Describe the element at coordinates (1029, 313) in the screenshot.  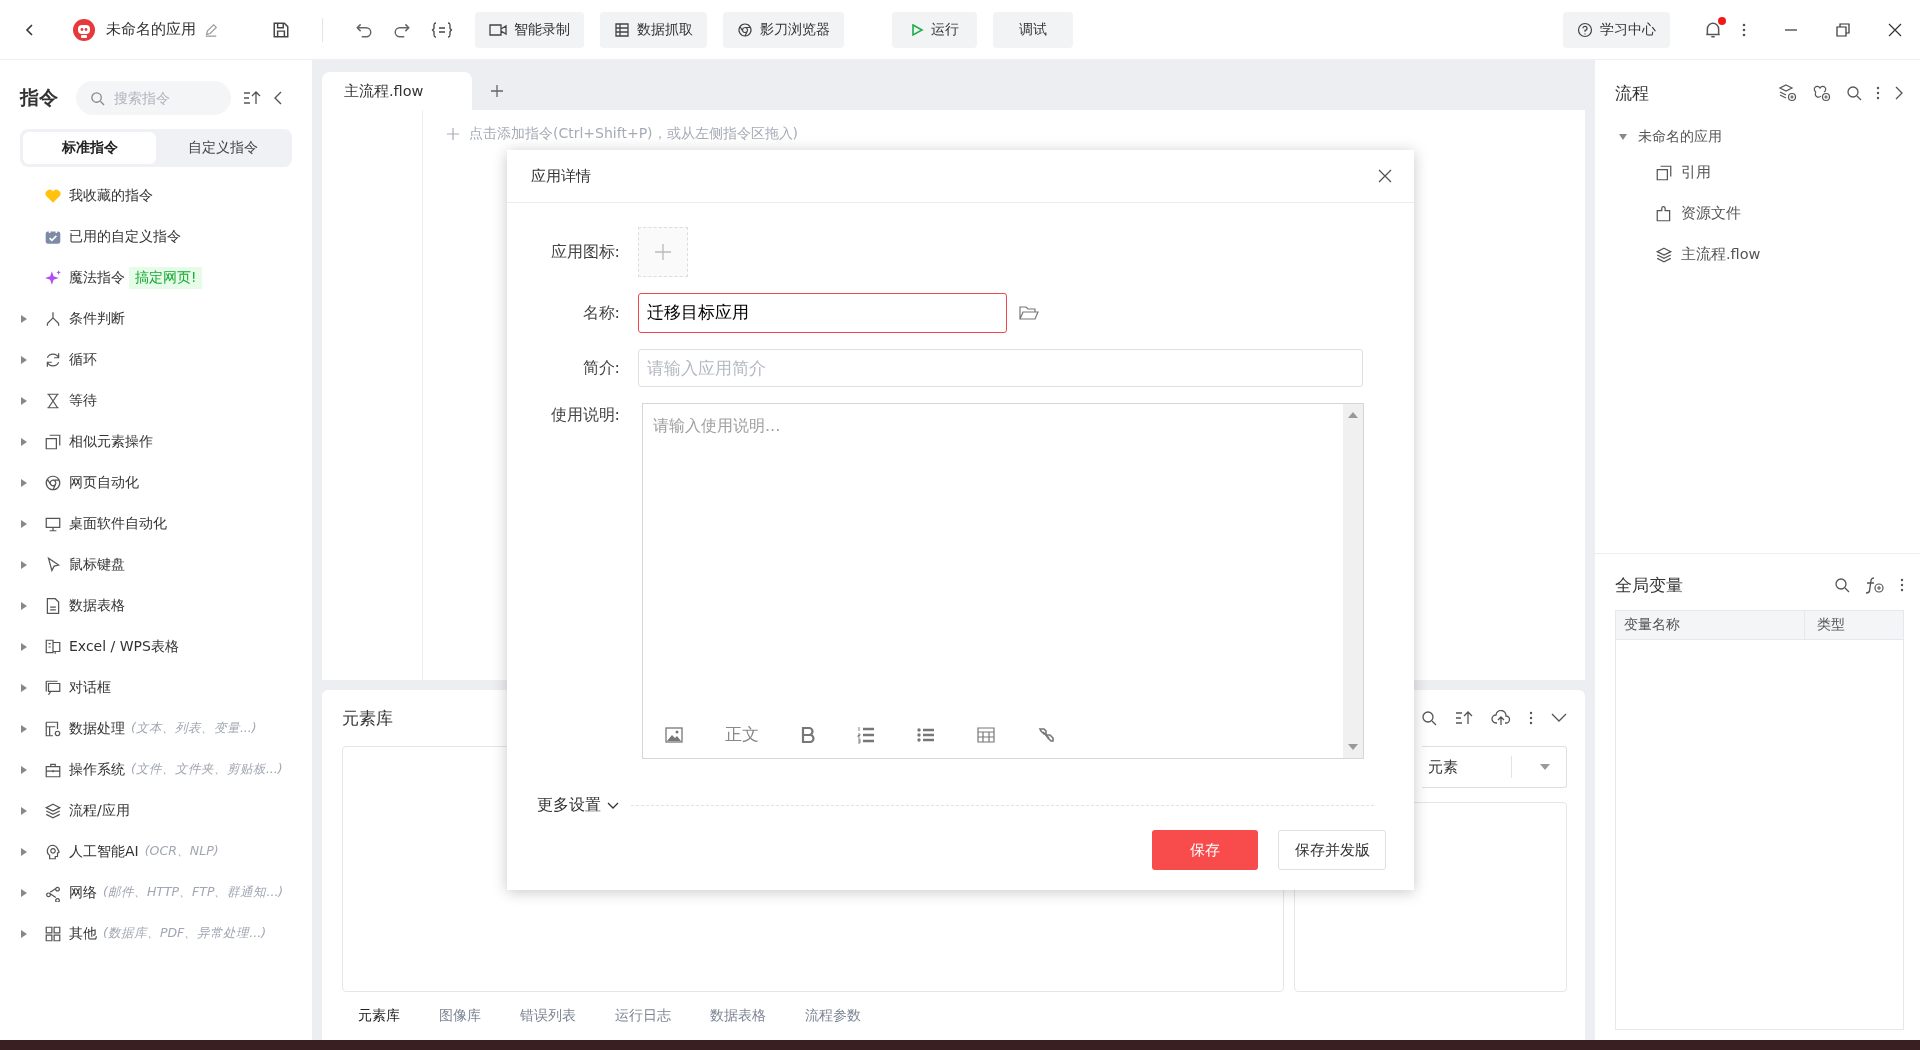
I see `folder-icon` at that location.